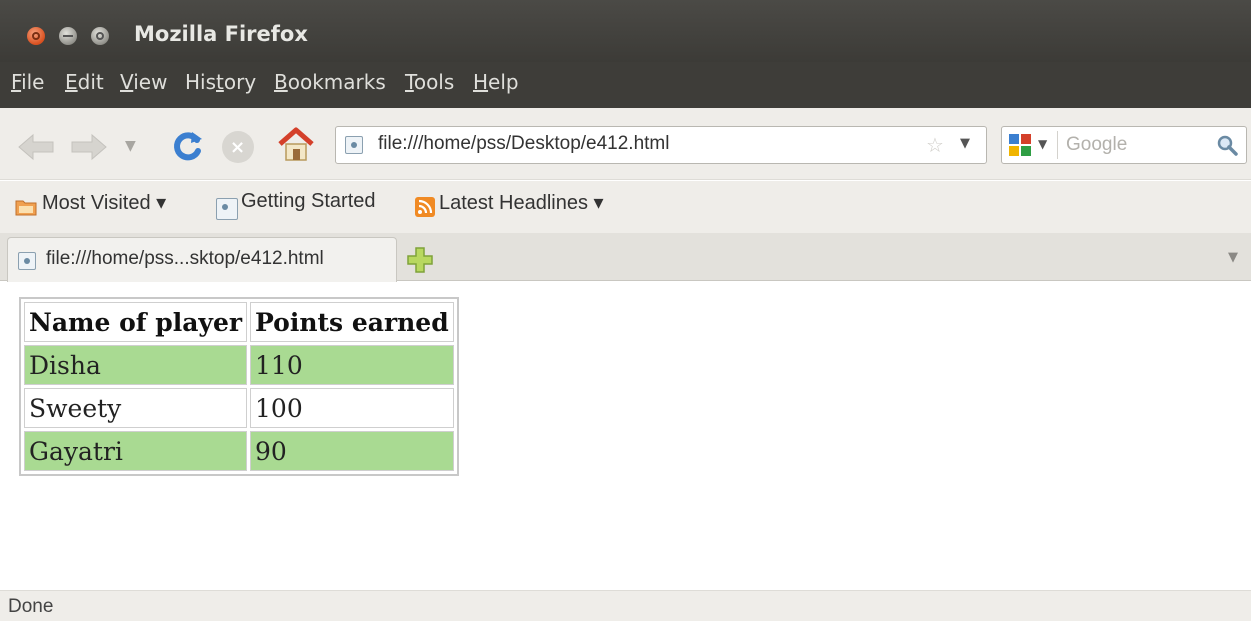 The height and width of the screenshot is (621, 1251). What do you see at coordinates (354, 145) in the screenshot?
I see `site-identity-icon` at bounding box center [354, 145].